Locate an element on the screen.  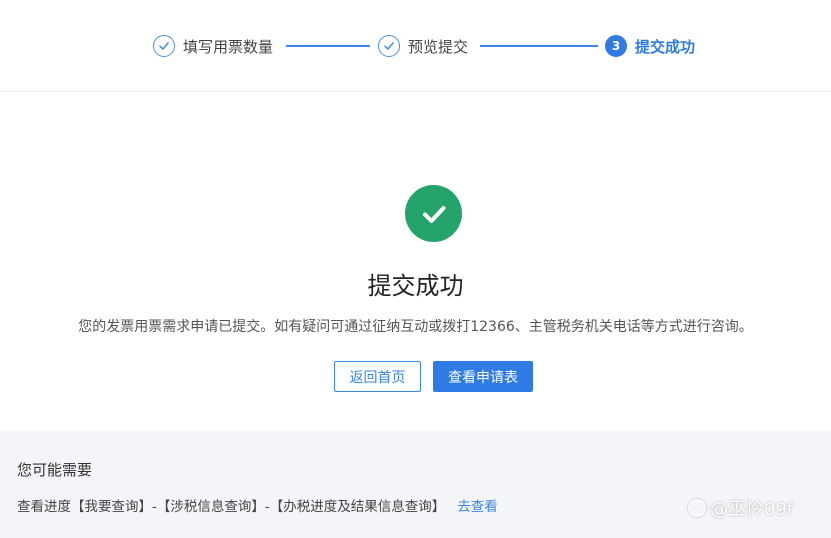
success-check-icon is located at coordinates (433, 213).